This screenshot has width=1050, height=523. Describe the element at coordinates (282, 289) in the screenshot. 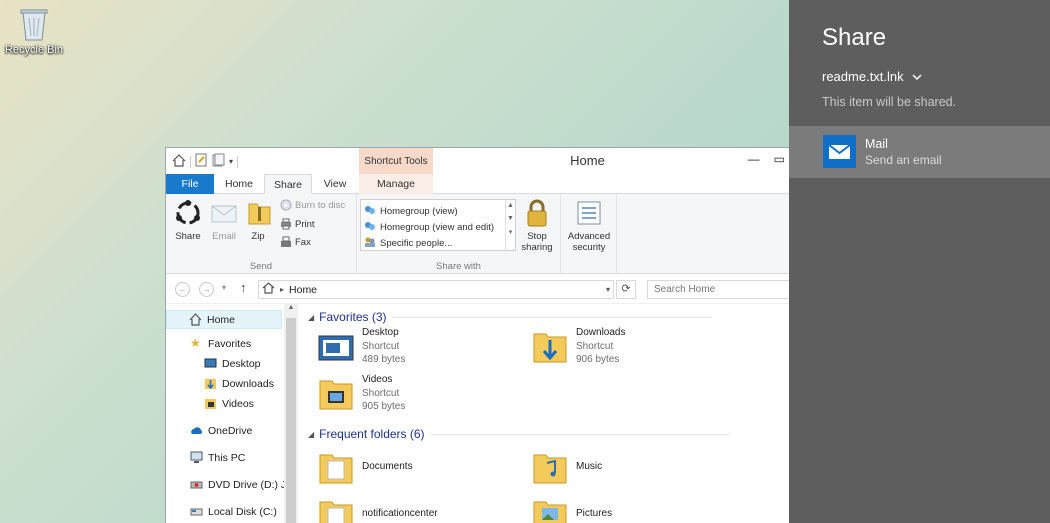

I see `breadcrumb-arrow-icon: ▸` at that location.